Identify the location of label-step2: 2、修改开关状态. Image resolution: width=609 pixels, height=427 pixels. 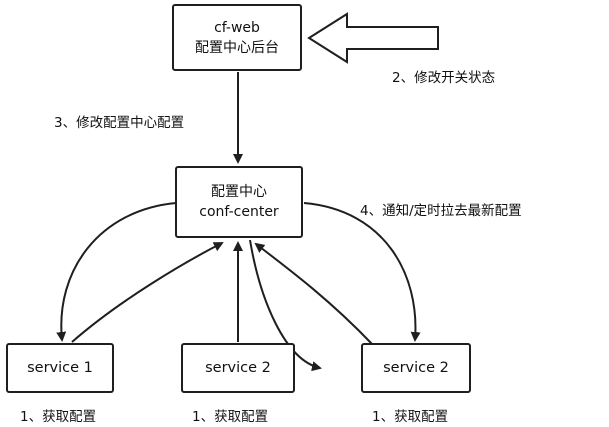
(444, 78).